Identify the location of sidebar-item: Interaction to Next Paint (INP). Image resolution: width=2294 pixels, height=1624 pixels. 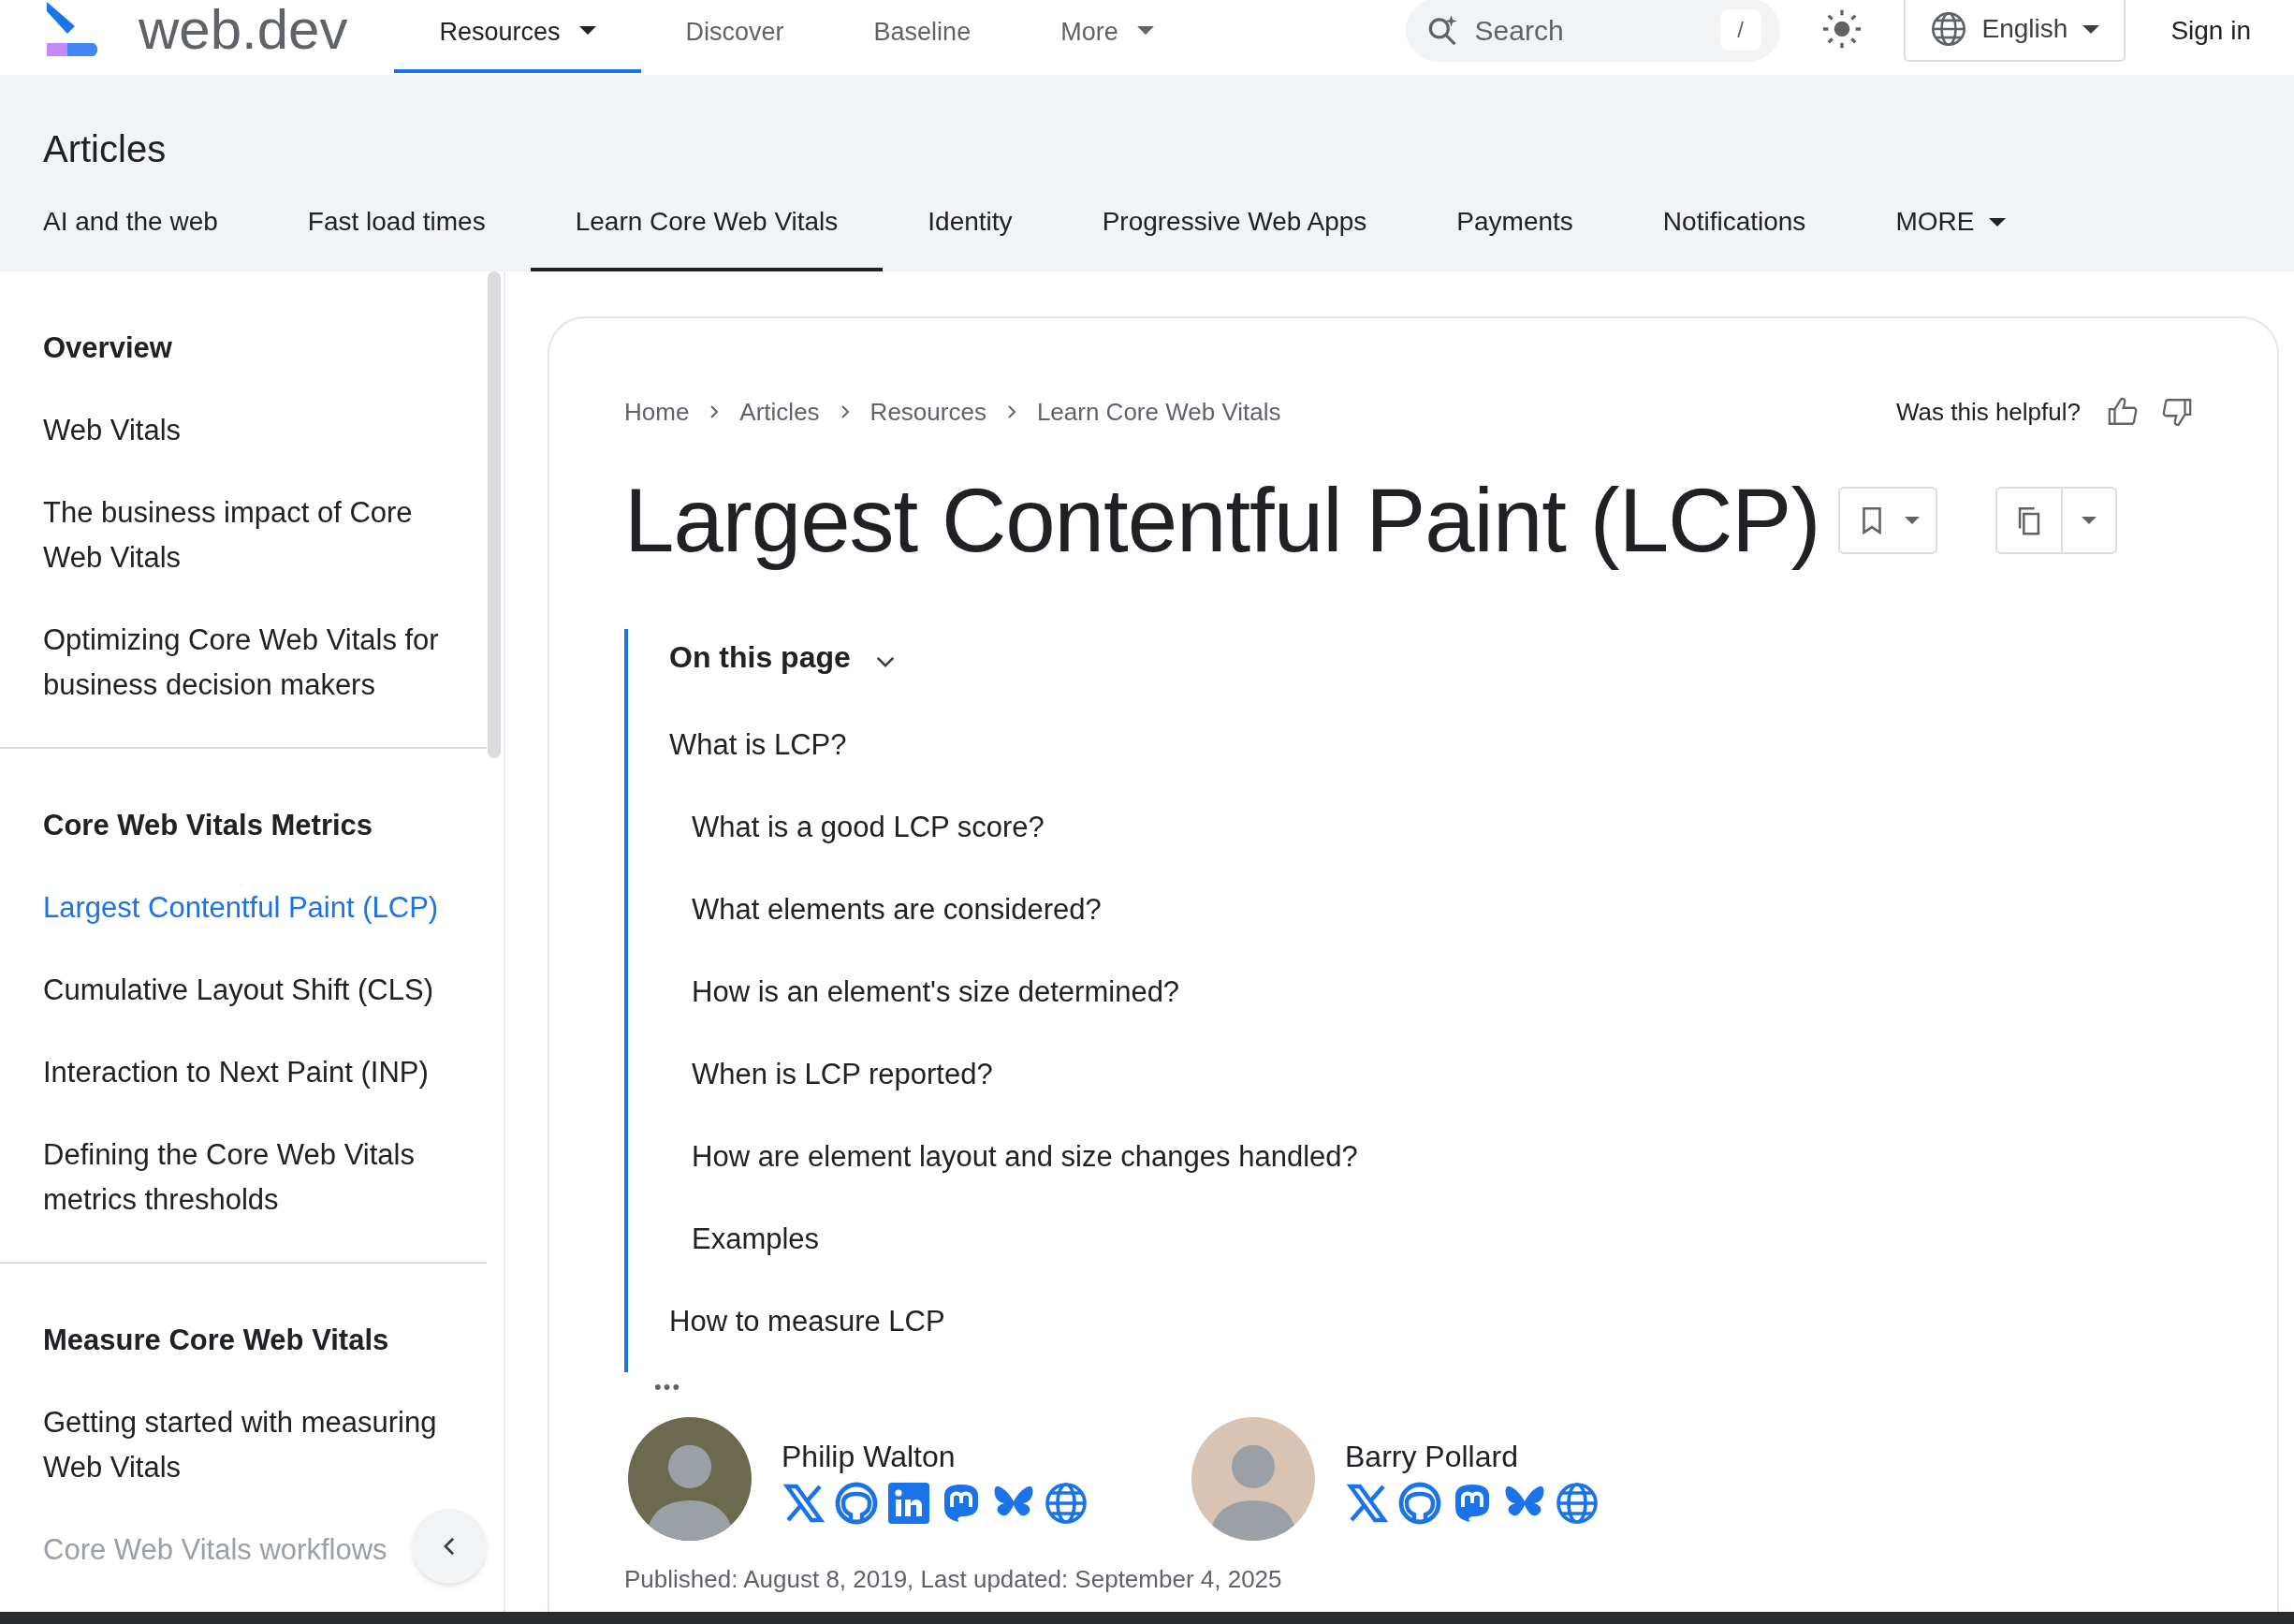
(236, 1072).